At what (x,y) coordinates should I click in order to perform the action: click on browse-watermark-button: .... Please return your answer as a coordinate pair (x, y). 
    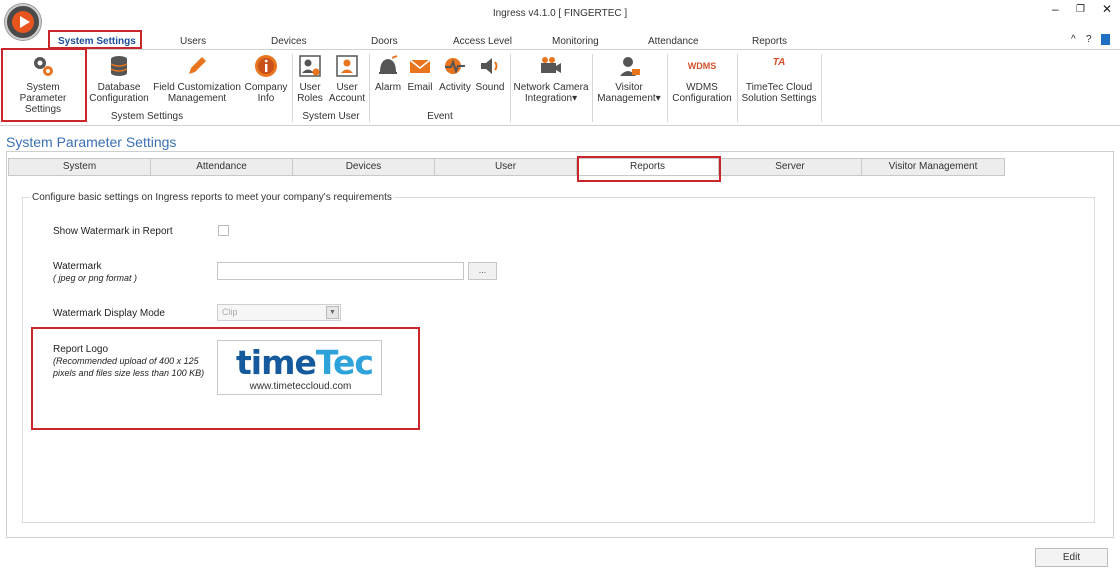
    Looking at the image, I should click on (482, 271).